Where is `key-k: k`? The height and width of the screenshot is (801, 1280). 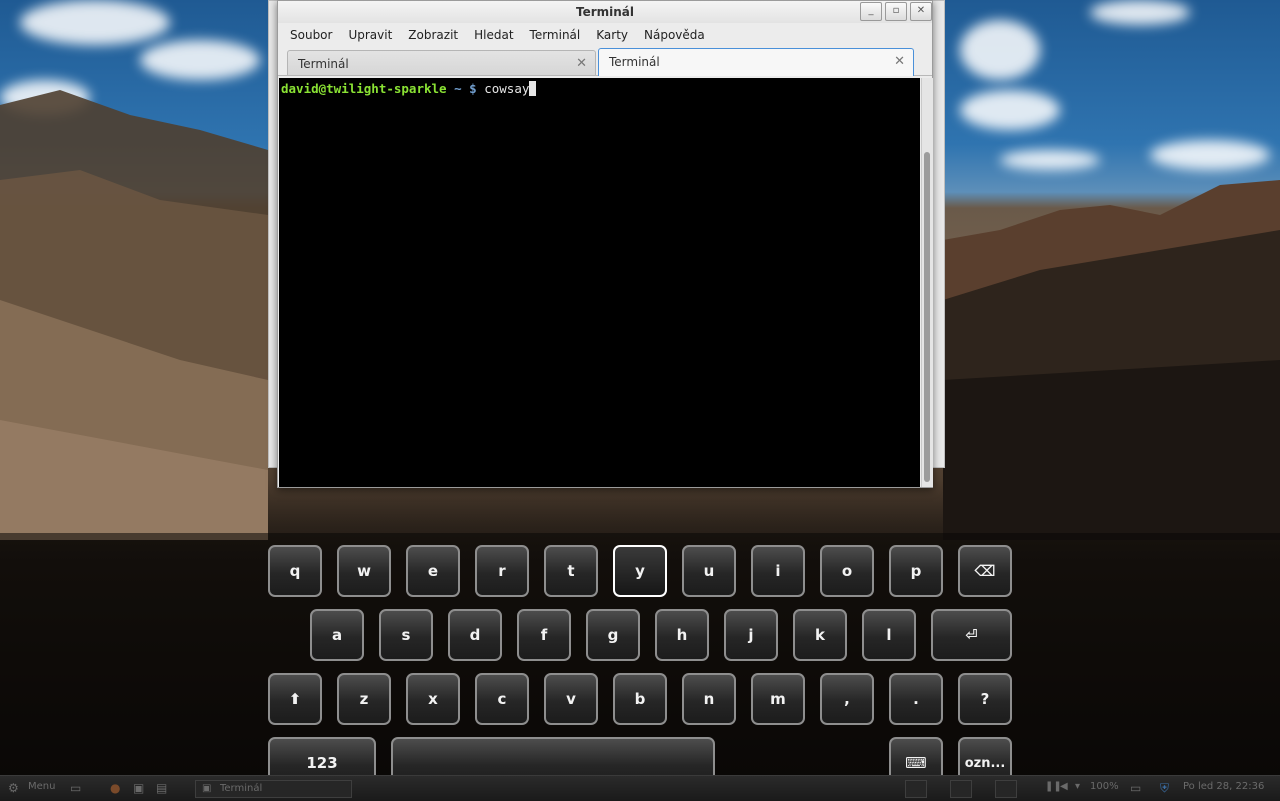 key-k: k is located at coordinates (820, 635).